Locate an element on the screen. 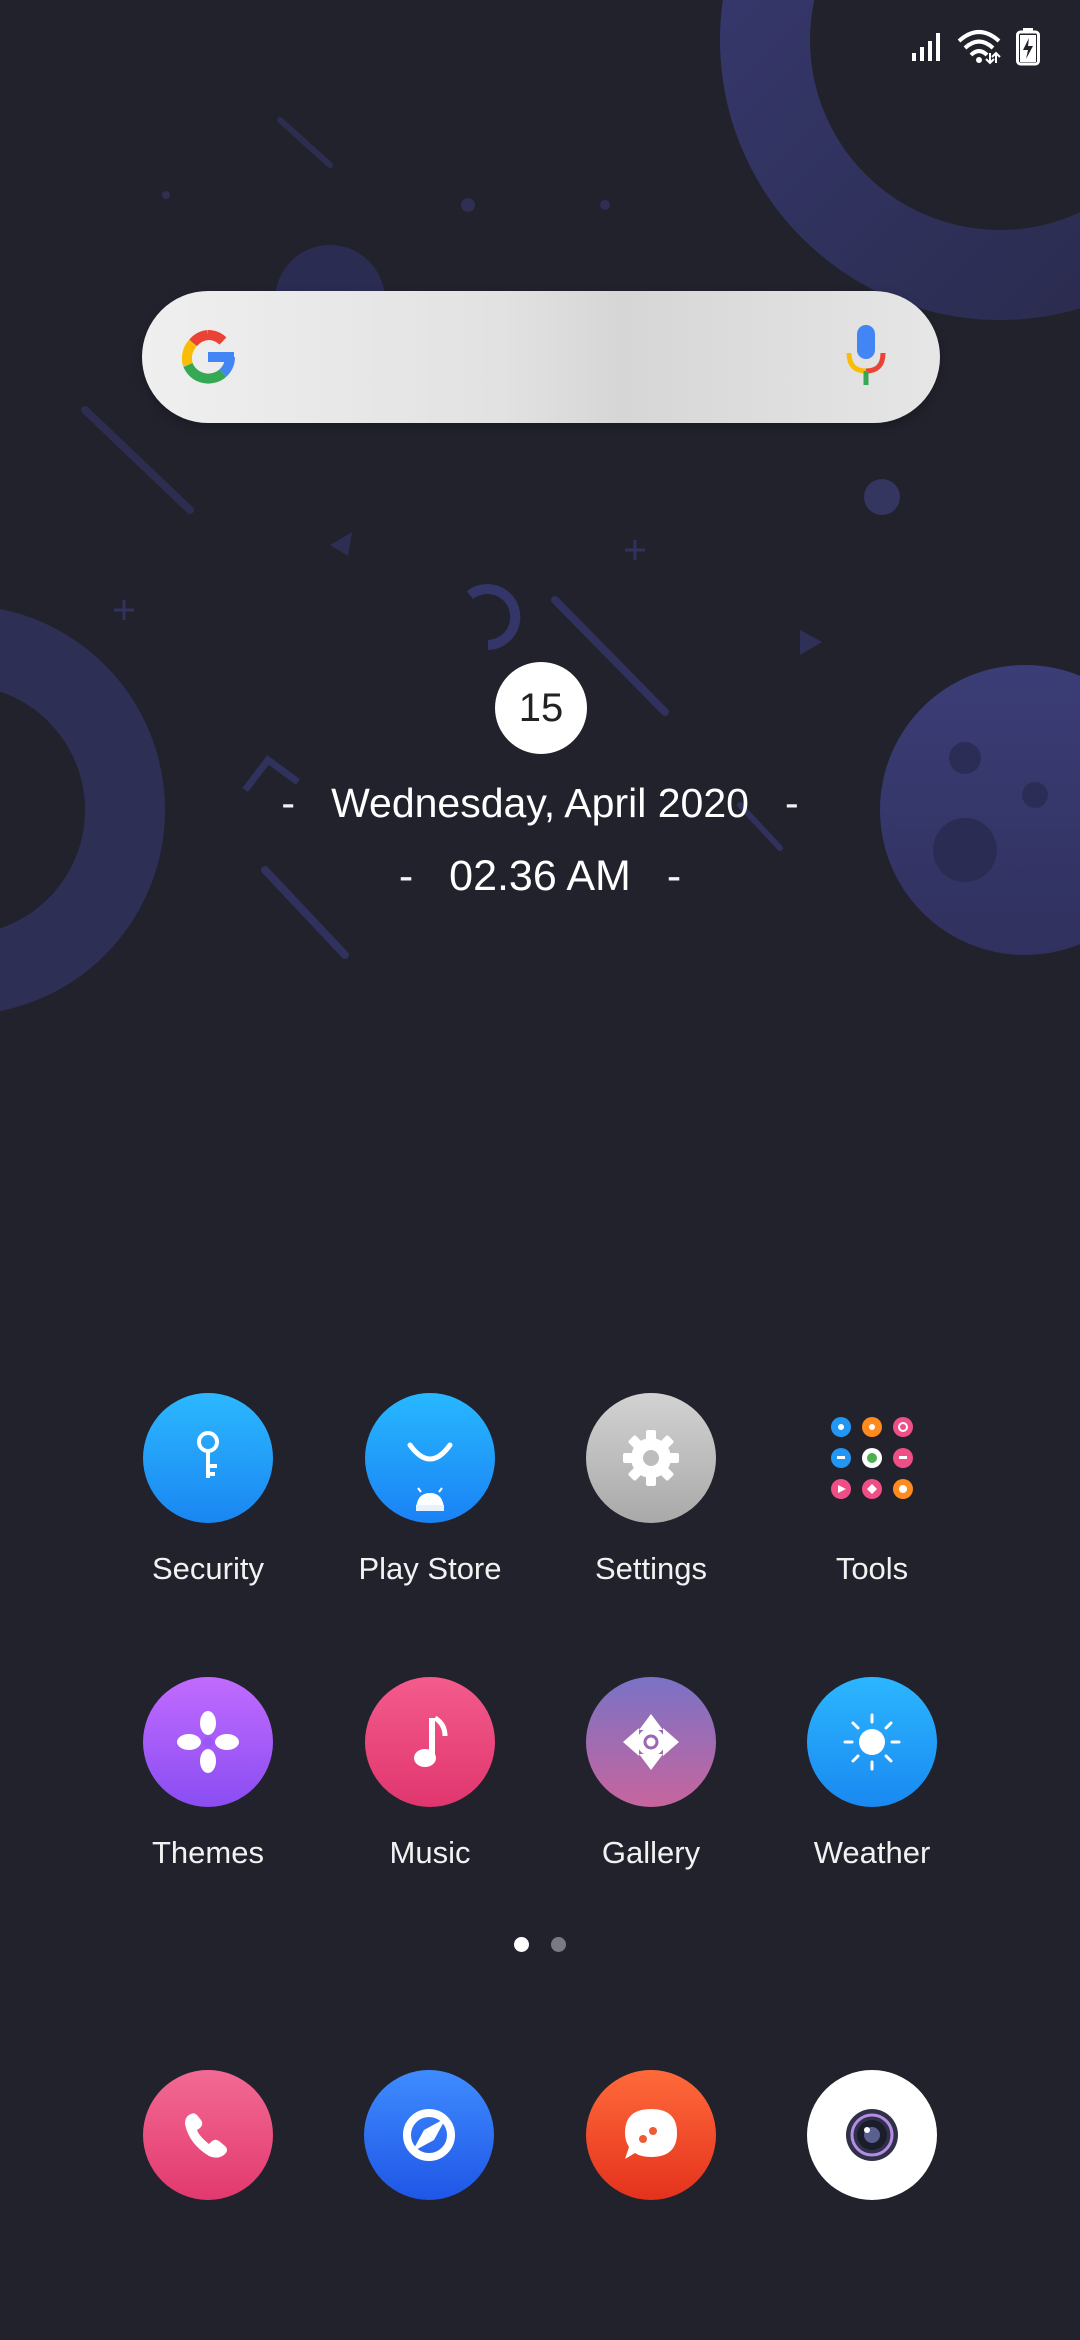  phone-icon is located at coordinates (206, 2135).